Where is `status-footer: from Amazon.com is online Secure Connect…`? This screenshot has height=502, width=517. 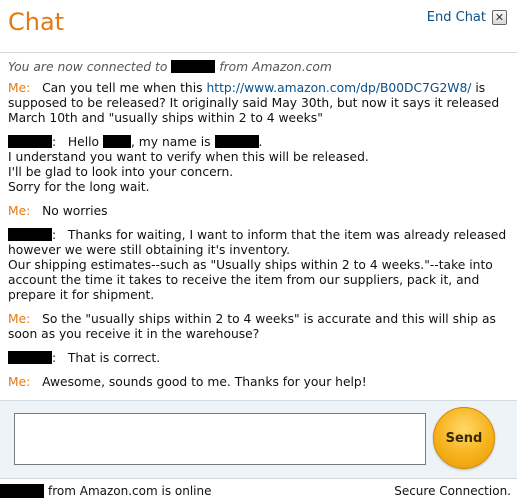 status-footer: from Amazon.com is online Secure Connect… is located at coordinates (258, 490).